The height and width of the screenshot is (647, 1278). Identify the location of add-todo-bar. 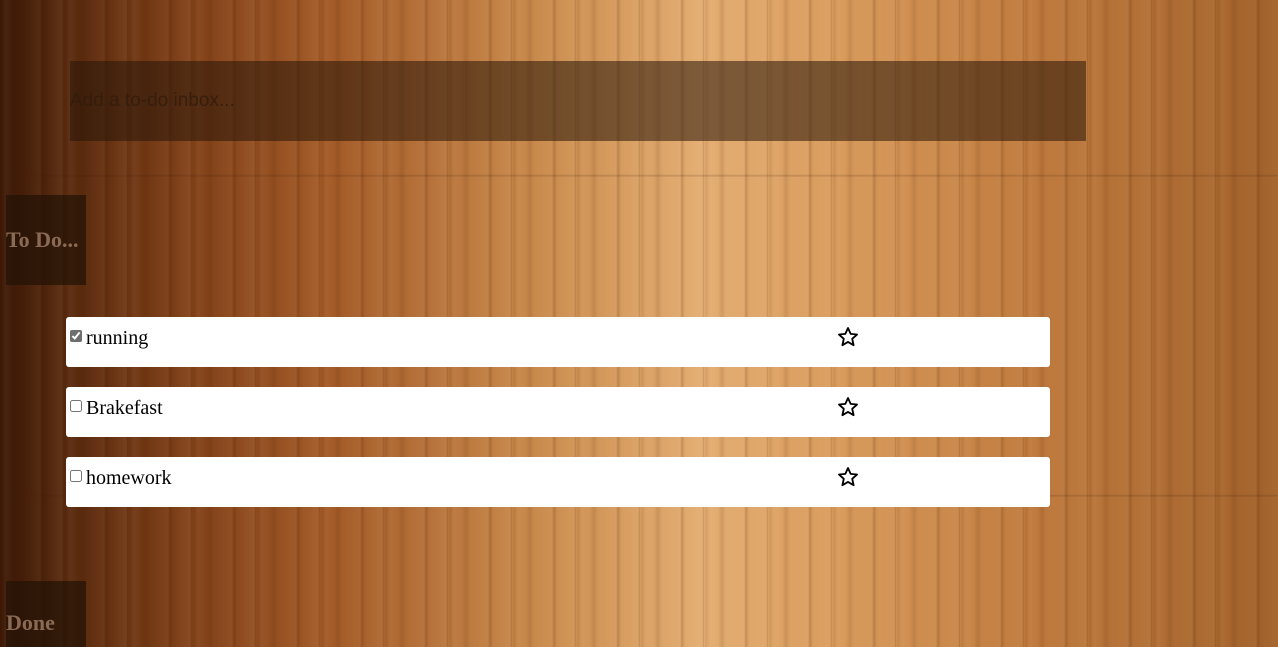
(578, 101).